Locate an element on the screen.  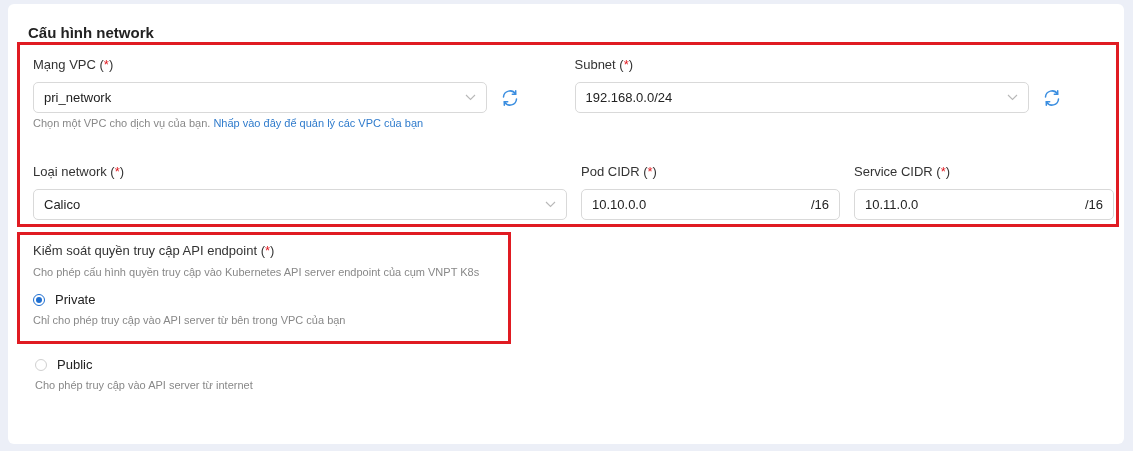
manage-vpc-link: Nhấp vào đây để quản lý các VPC của bạn is located at coordinates (318, 123).